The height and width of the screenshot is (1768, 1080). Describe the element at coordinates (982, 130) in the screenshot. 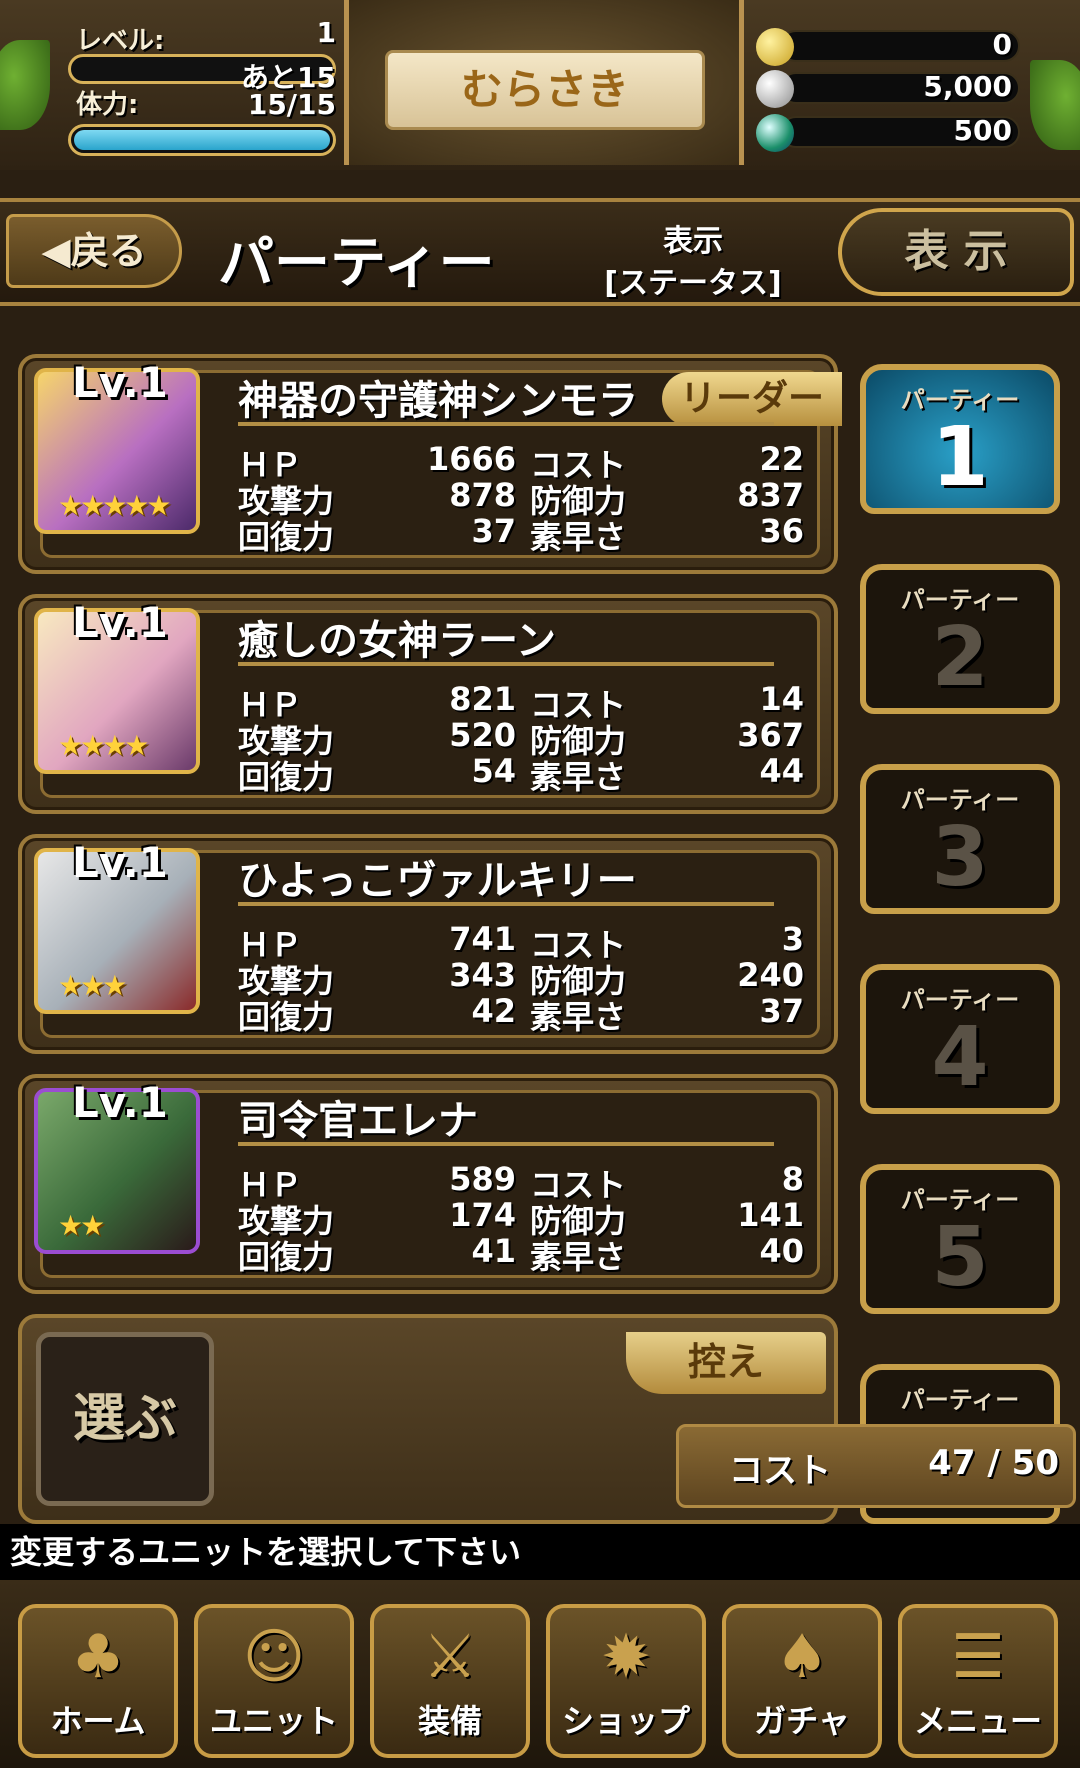

I see `orb-value: 500` at that location.